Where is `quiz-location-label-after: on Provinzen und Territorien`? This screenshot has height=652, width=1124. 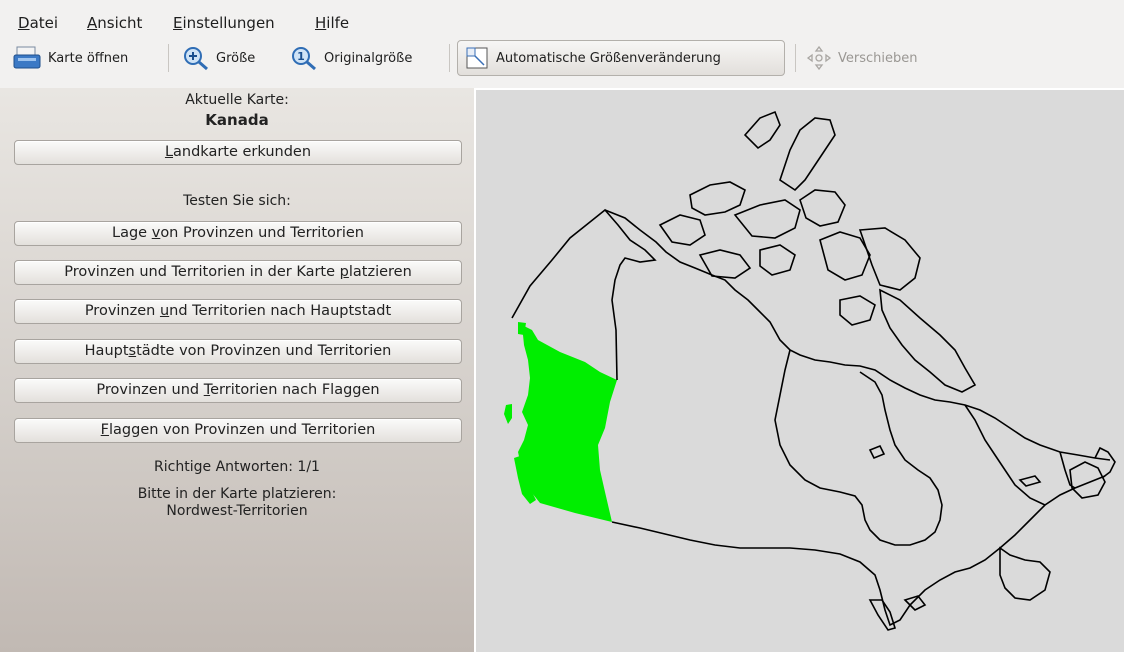
quiz-location-label-after: on Provinzen und Territorien is located at coordinates (262, 233).